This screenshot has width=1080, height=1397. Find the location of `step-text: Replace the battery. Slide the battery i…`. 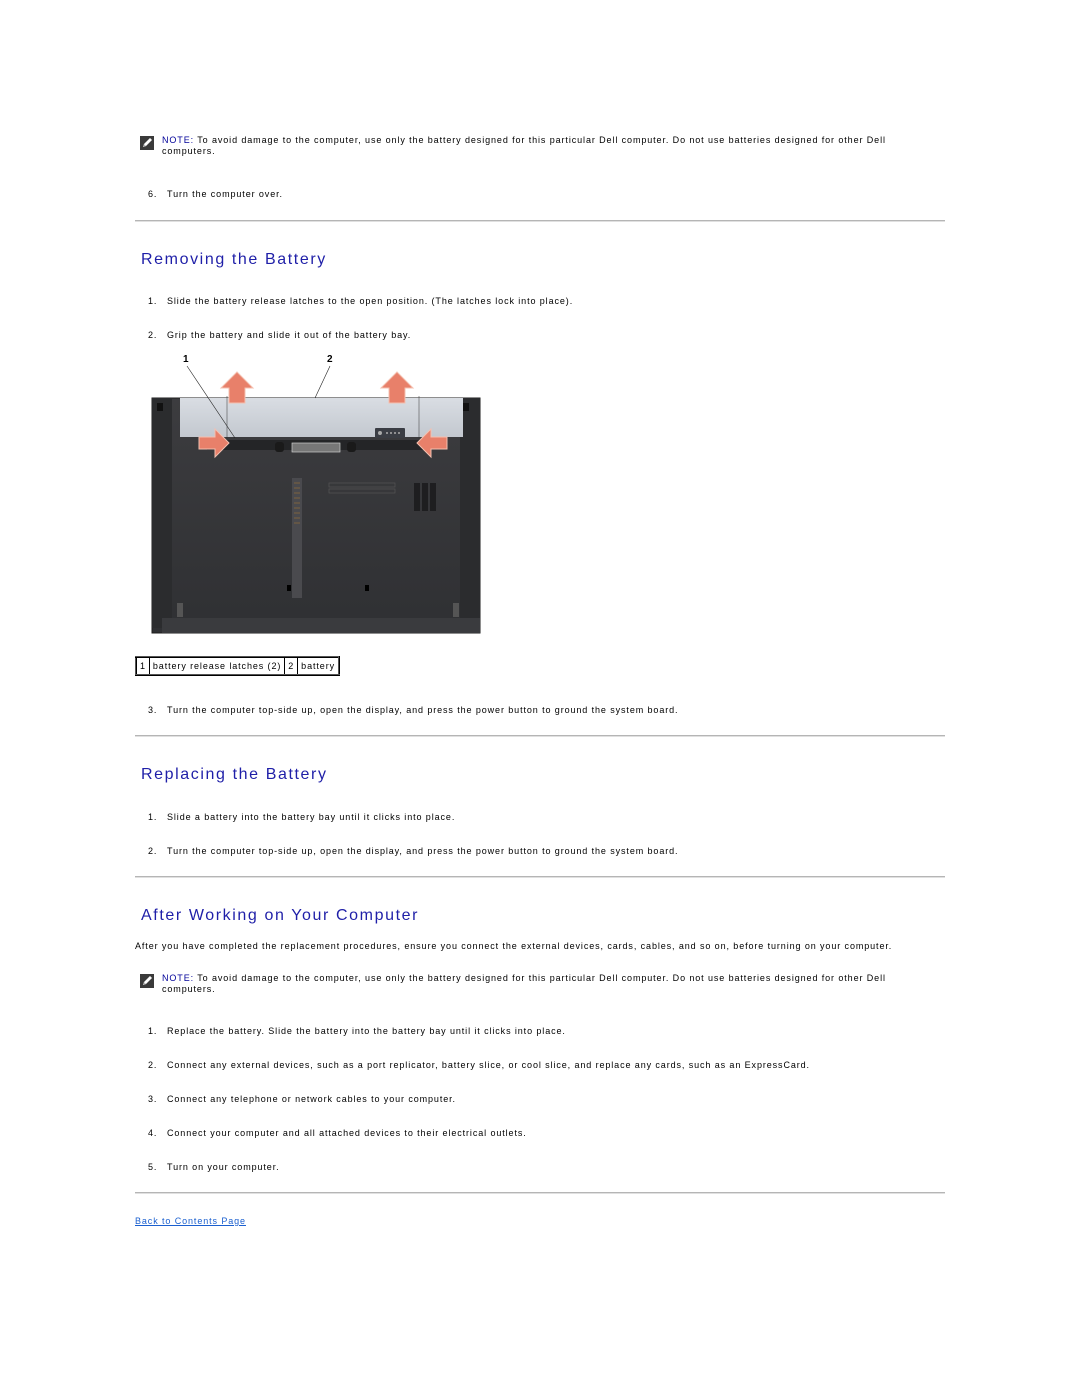

step-text: Replace the battery. Slide the battery i… is located at coordinates (366, 1031).